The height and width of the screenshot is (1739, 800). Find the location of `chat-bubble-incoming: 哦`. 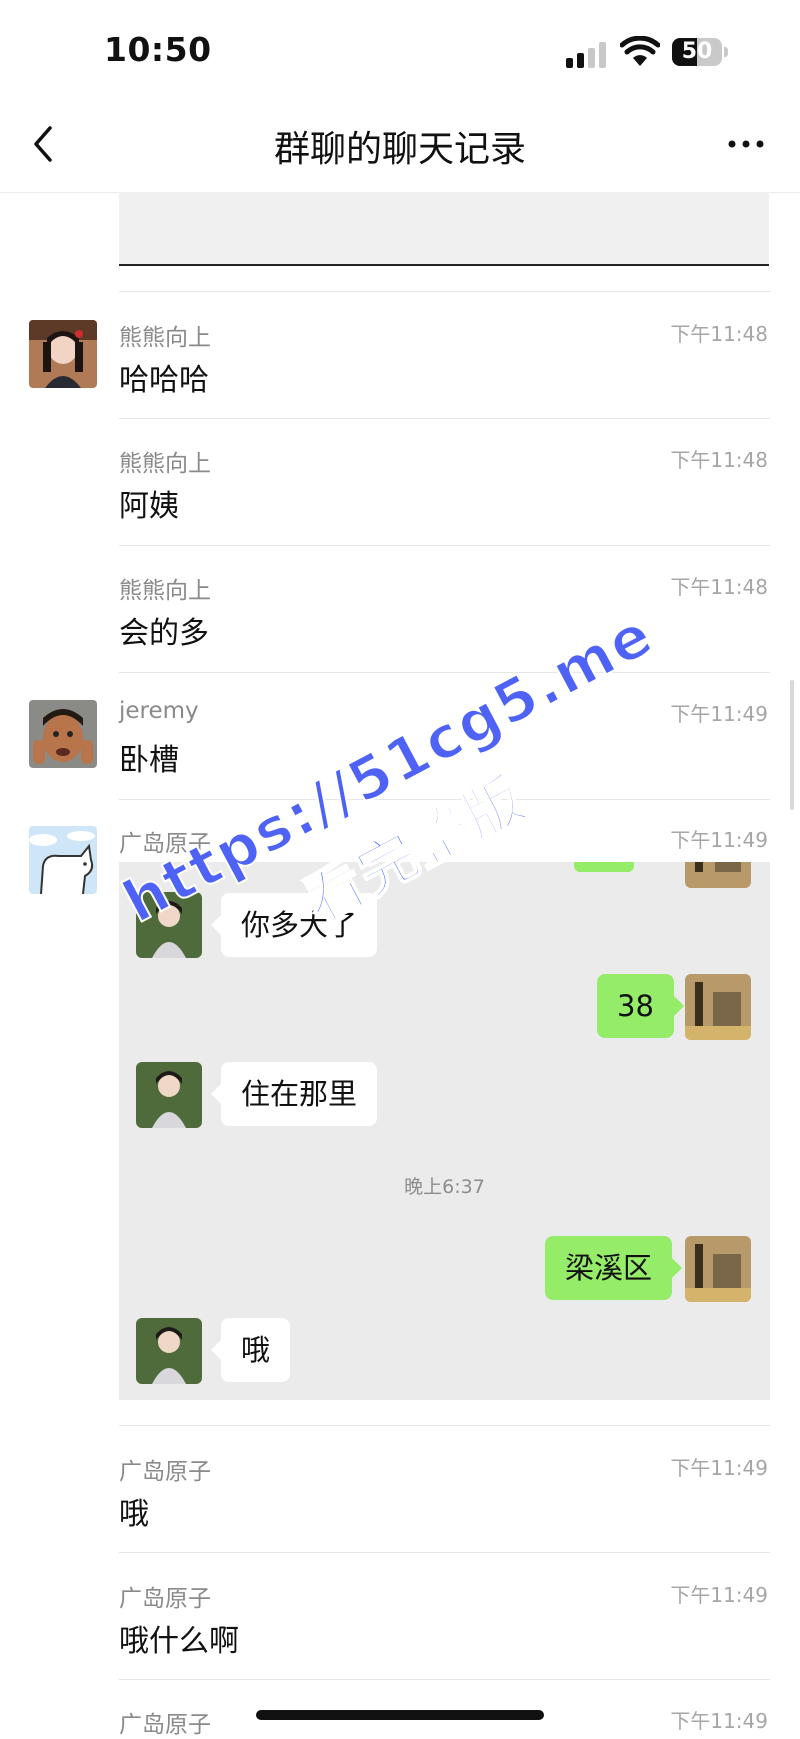

chat-bubble-incoming: 哦 is located at coordinates (250, 1350).